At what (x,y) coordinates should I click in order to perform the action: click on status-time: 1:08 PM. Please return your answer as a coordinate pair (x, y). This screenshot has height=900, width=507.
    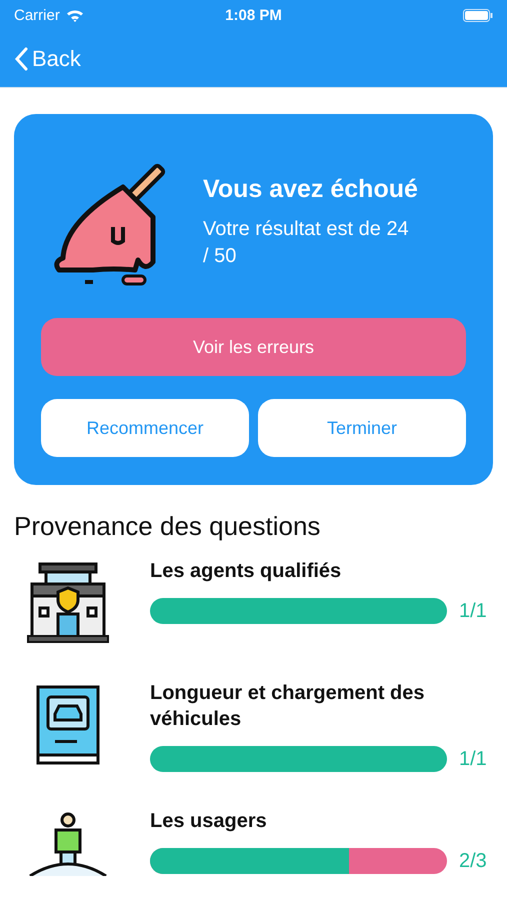
    Looking at the image, I should click on (253, 15).